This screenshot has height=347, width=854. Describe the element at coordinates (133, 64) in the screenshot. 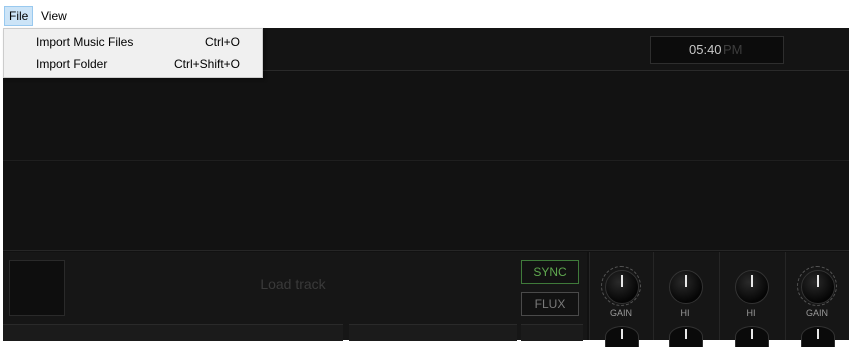

I see `menu-item-import-folder: Import Folder Ctrl+Shift+O` at that location.